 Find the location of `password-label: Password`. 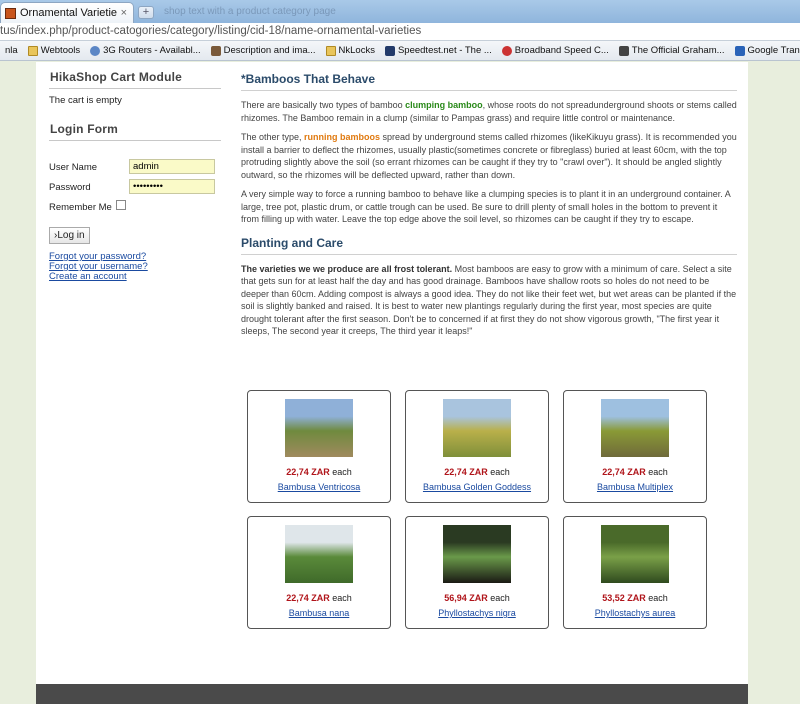

password-label: Password is located at coordinates (70, 187).